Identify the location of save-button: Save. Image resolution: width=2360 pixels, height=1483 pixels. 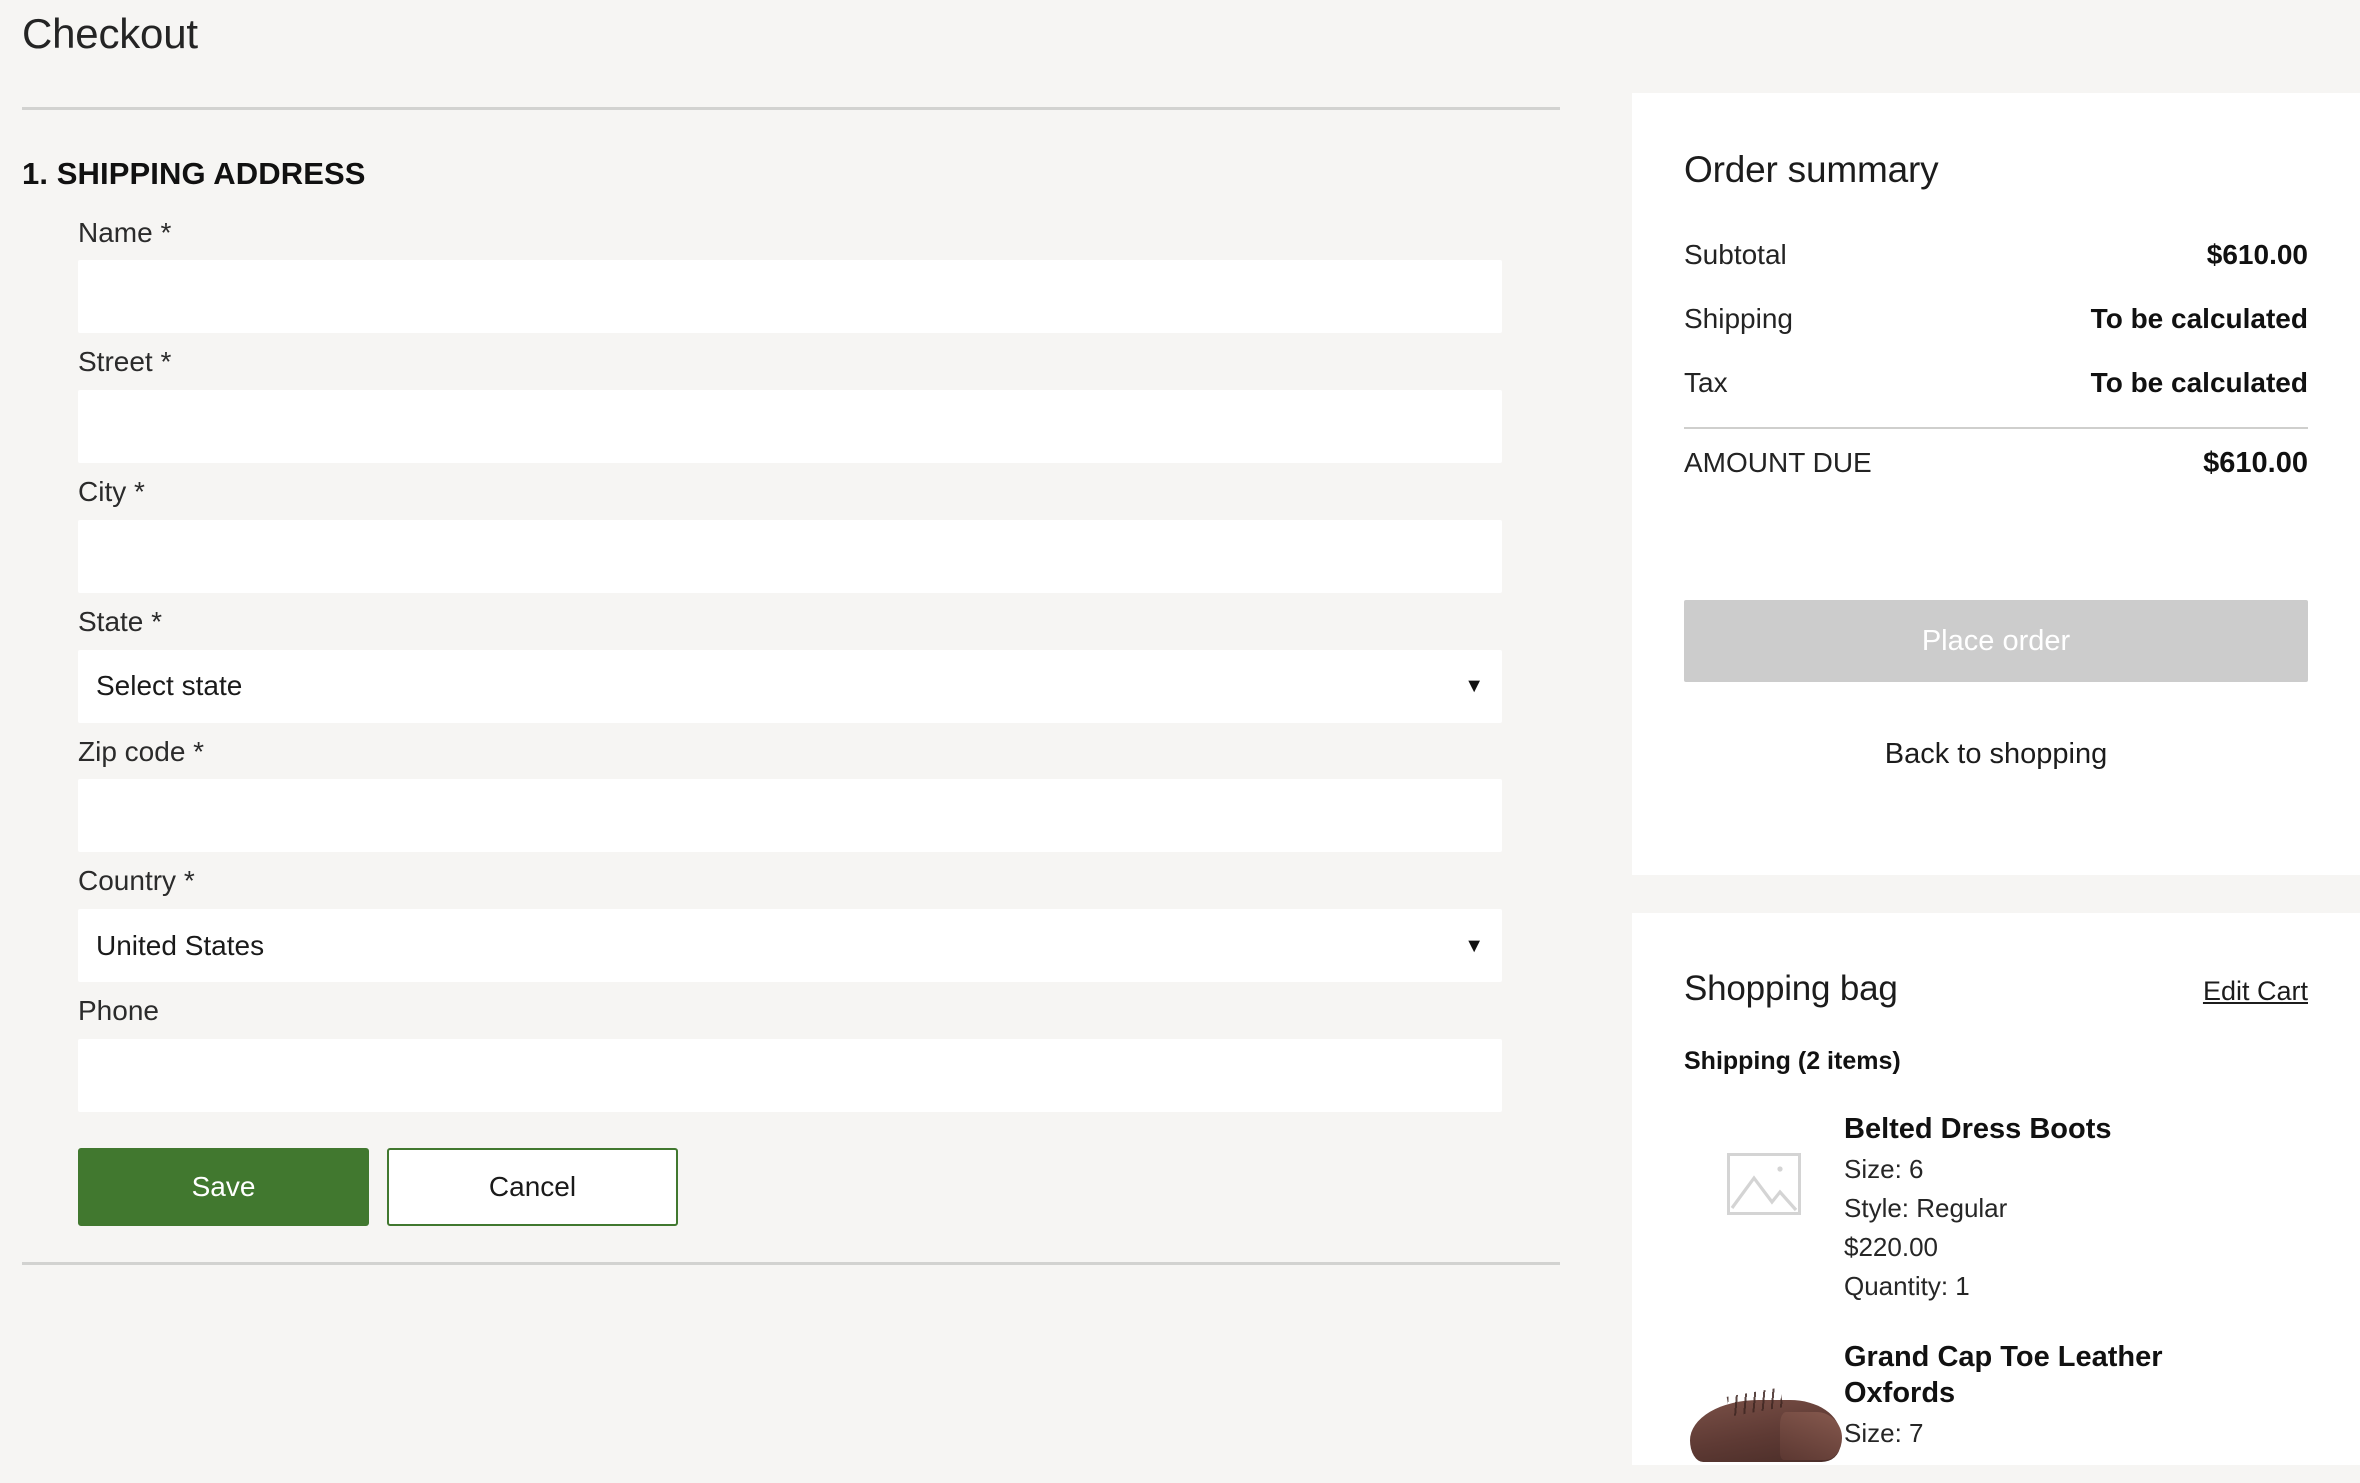
(223, 1187).